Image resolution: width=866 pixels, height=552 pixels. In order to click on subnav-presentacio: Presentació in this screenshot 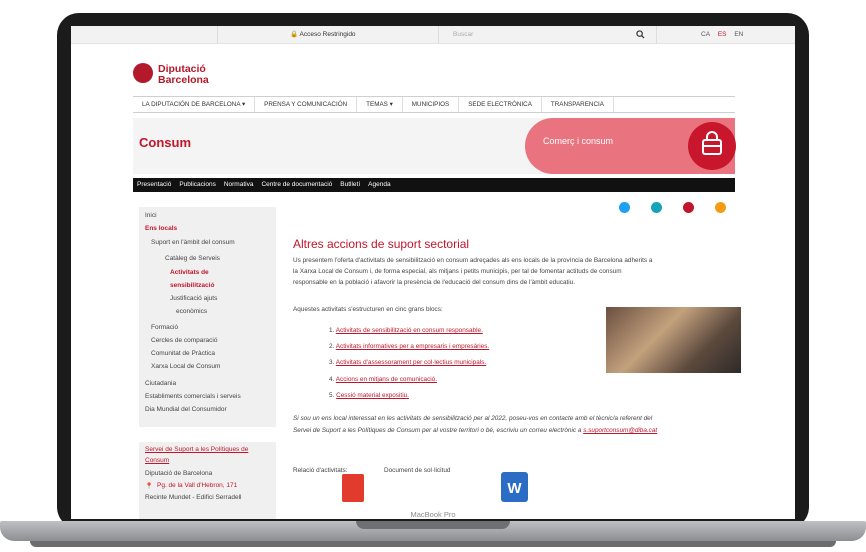, I will do `click(154, 185)`.